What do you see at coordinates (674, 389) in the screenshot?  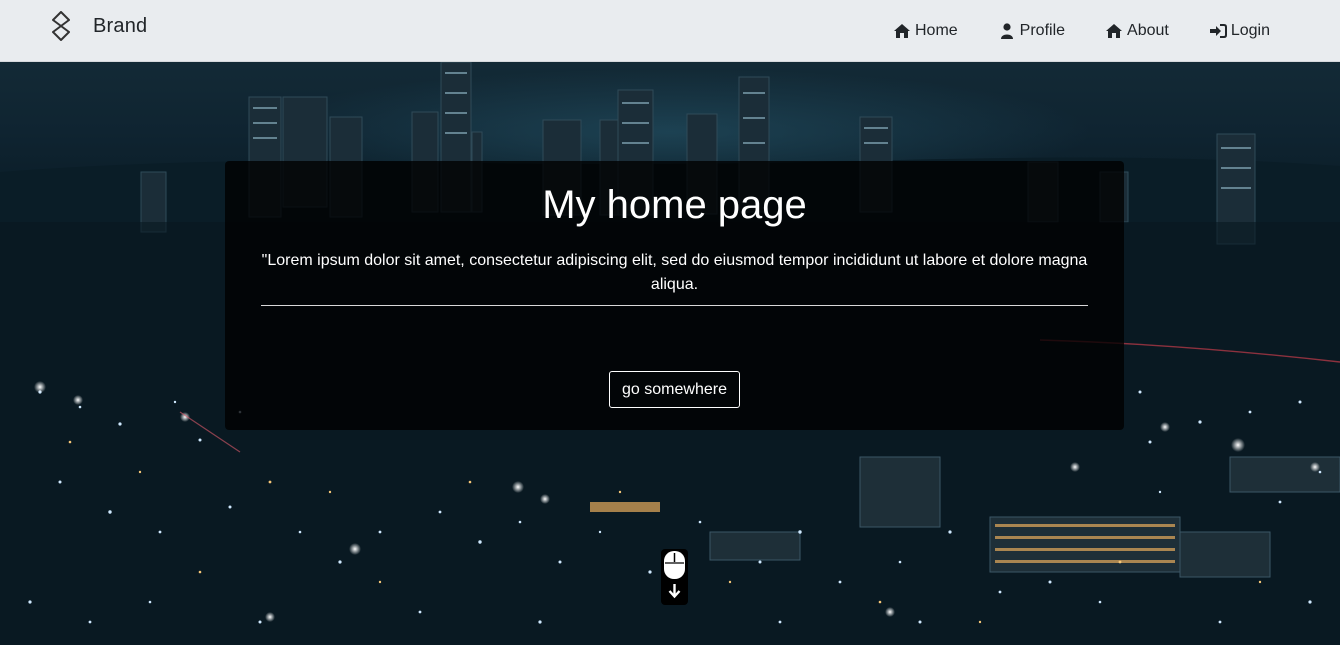 I see `go-somewhere-button: go somewhere` at bounding box center [674, 389].